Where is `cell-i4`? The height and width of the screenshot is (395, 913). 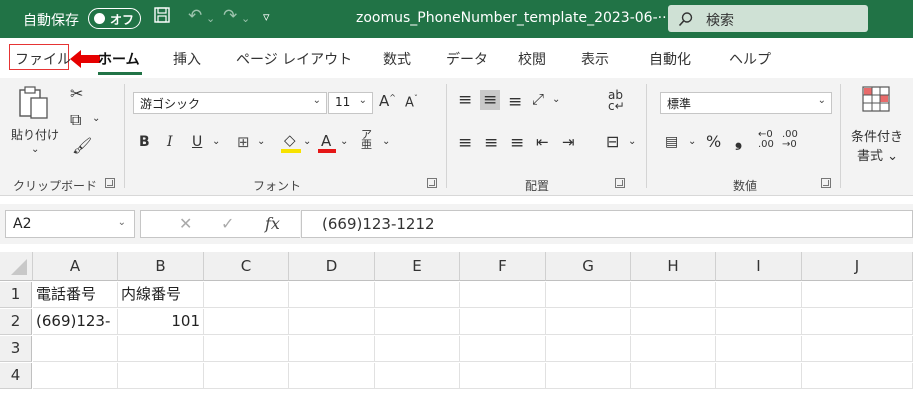
cell-i4 is located at coordinates (759, 376).